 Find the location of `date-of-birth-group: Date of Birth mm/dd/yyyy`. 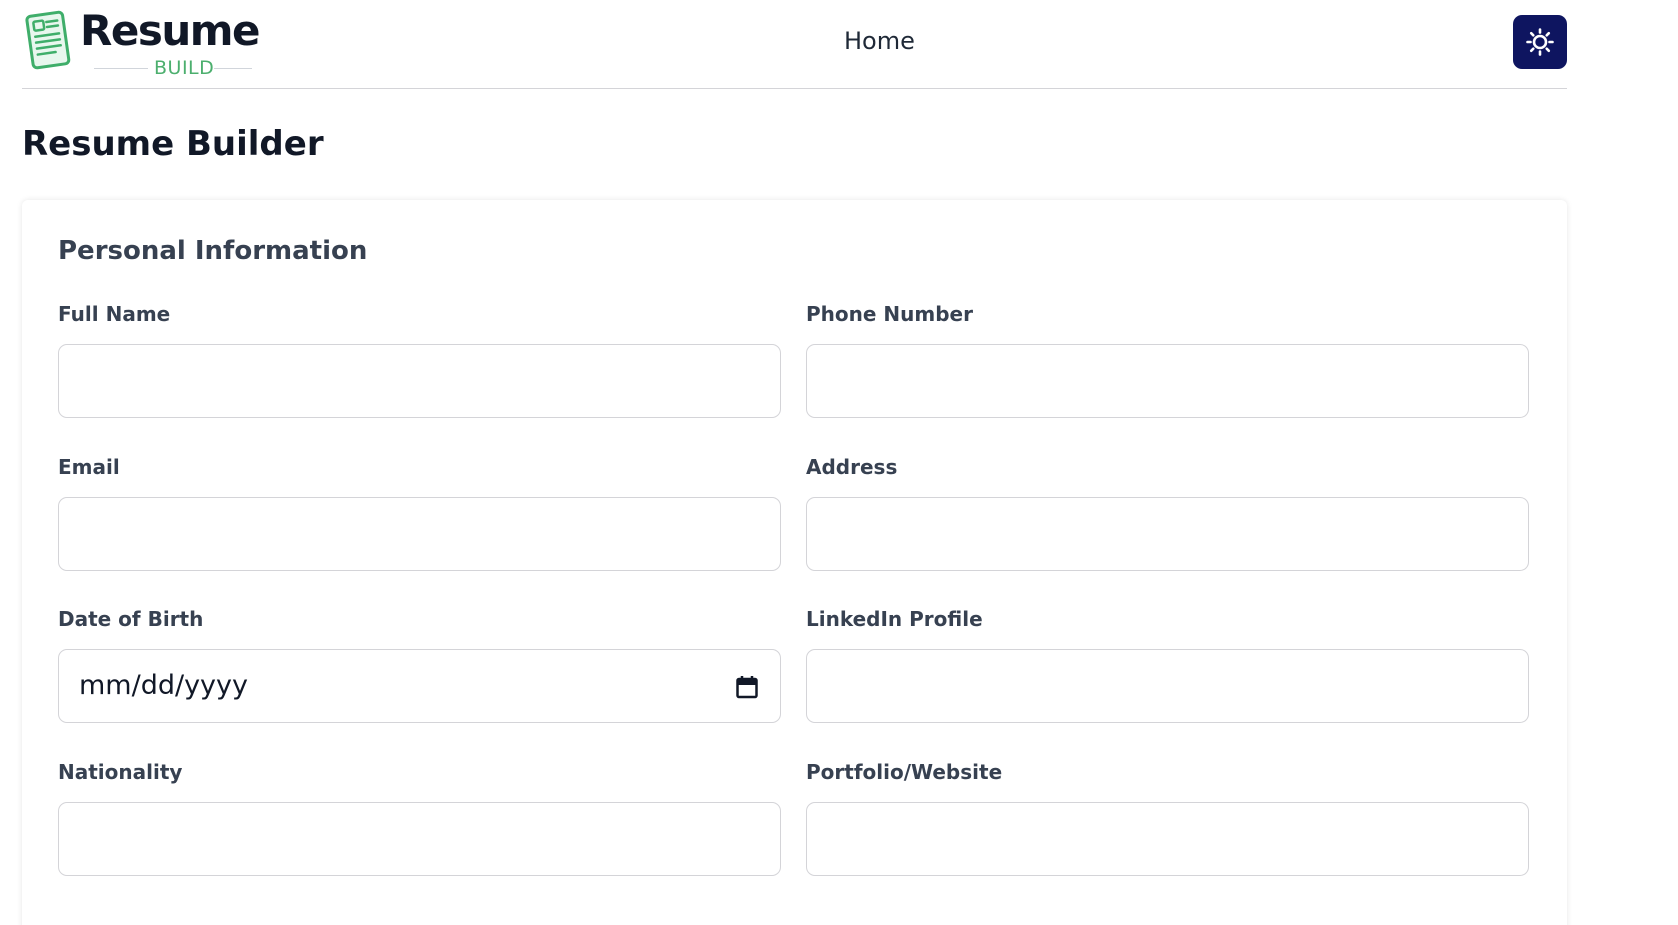

date-of-birth-group: Date of Birth mm/dd/yyyy is located at coordinates (419, 665).